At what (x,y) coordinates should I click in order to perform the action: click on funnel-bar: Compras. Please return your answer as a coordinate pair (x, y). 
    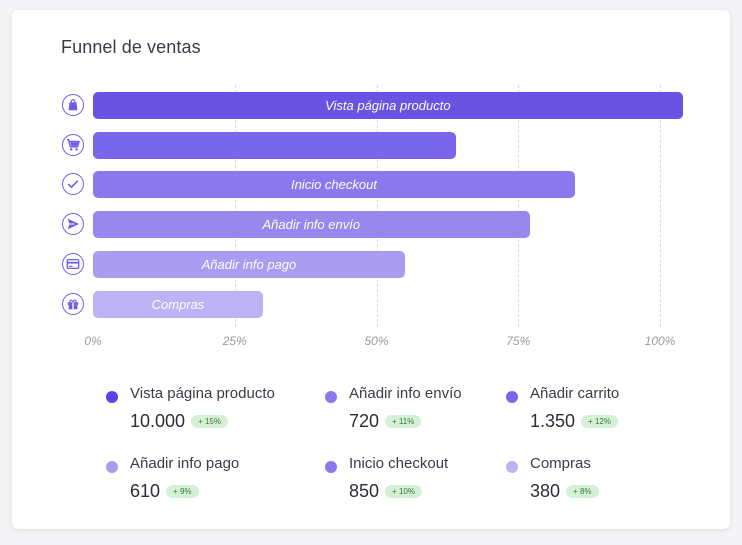
    Looking at the image, I should click on (178, 304).